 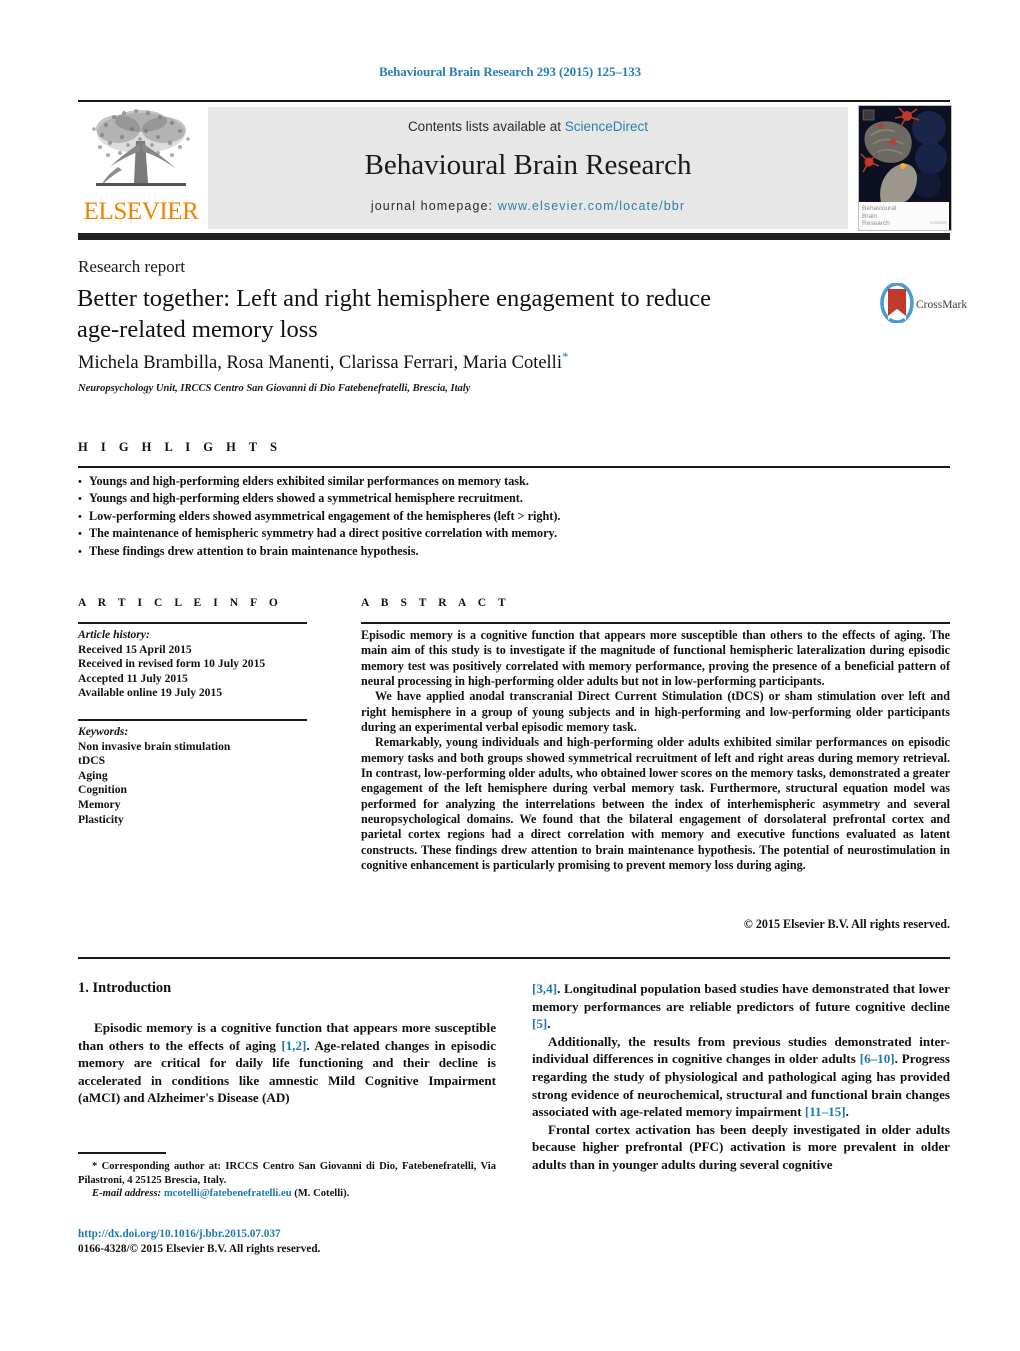 I want to click on journal-title: Behavioural Brain Research, so click(x=528, y=165).